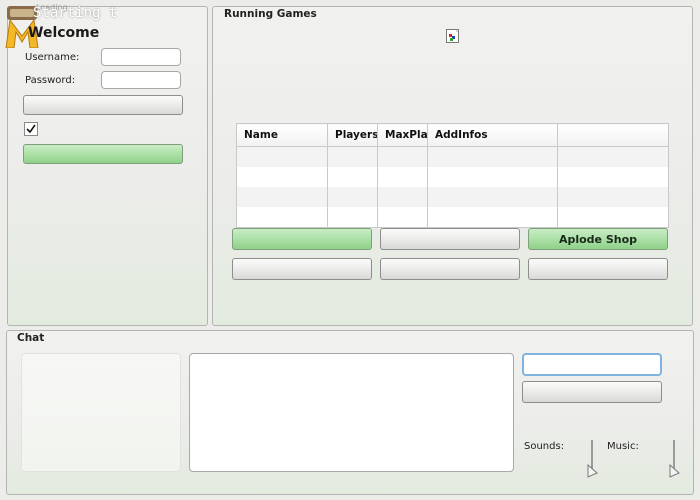 Image resolution: width=700 pixels, height=500 pixels. I want to click on music-label: Music:, so click(623, 446).